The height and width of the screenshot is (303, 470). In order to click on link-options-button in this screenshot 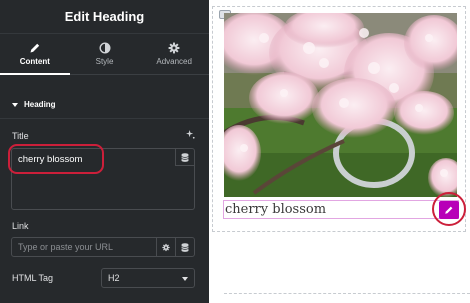, I will do `click(165, 247)`.